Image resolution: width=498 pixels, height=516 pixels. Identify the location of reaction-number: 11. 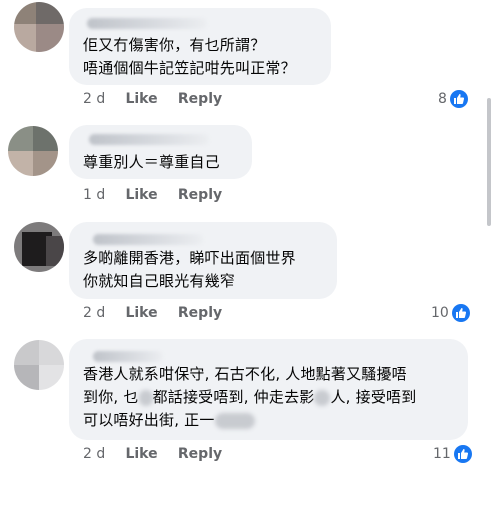
(442, 454).